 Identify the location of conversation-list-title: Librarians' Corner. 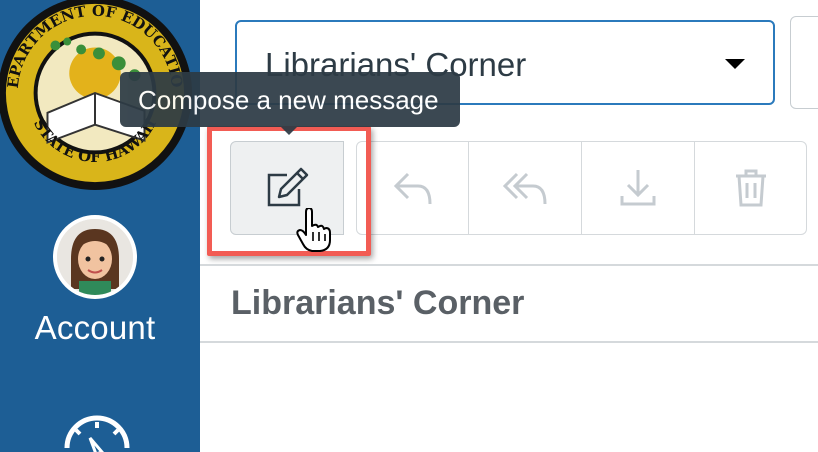
(378, 303).